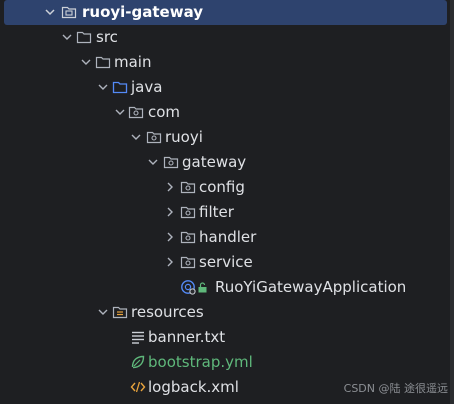 The image size is (454, 404). What do you see at coordinates (138, 337) in the screenshot?
I see `text-file-icon` at bounding box center [138, 337].